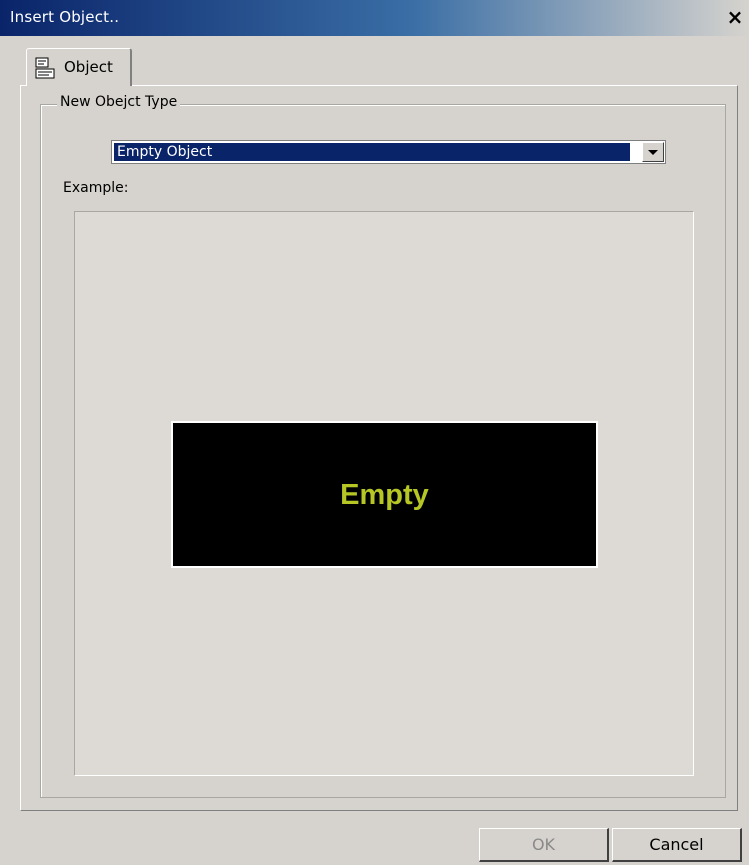  I want to click on preview-text: Empty, so click(384, 495).